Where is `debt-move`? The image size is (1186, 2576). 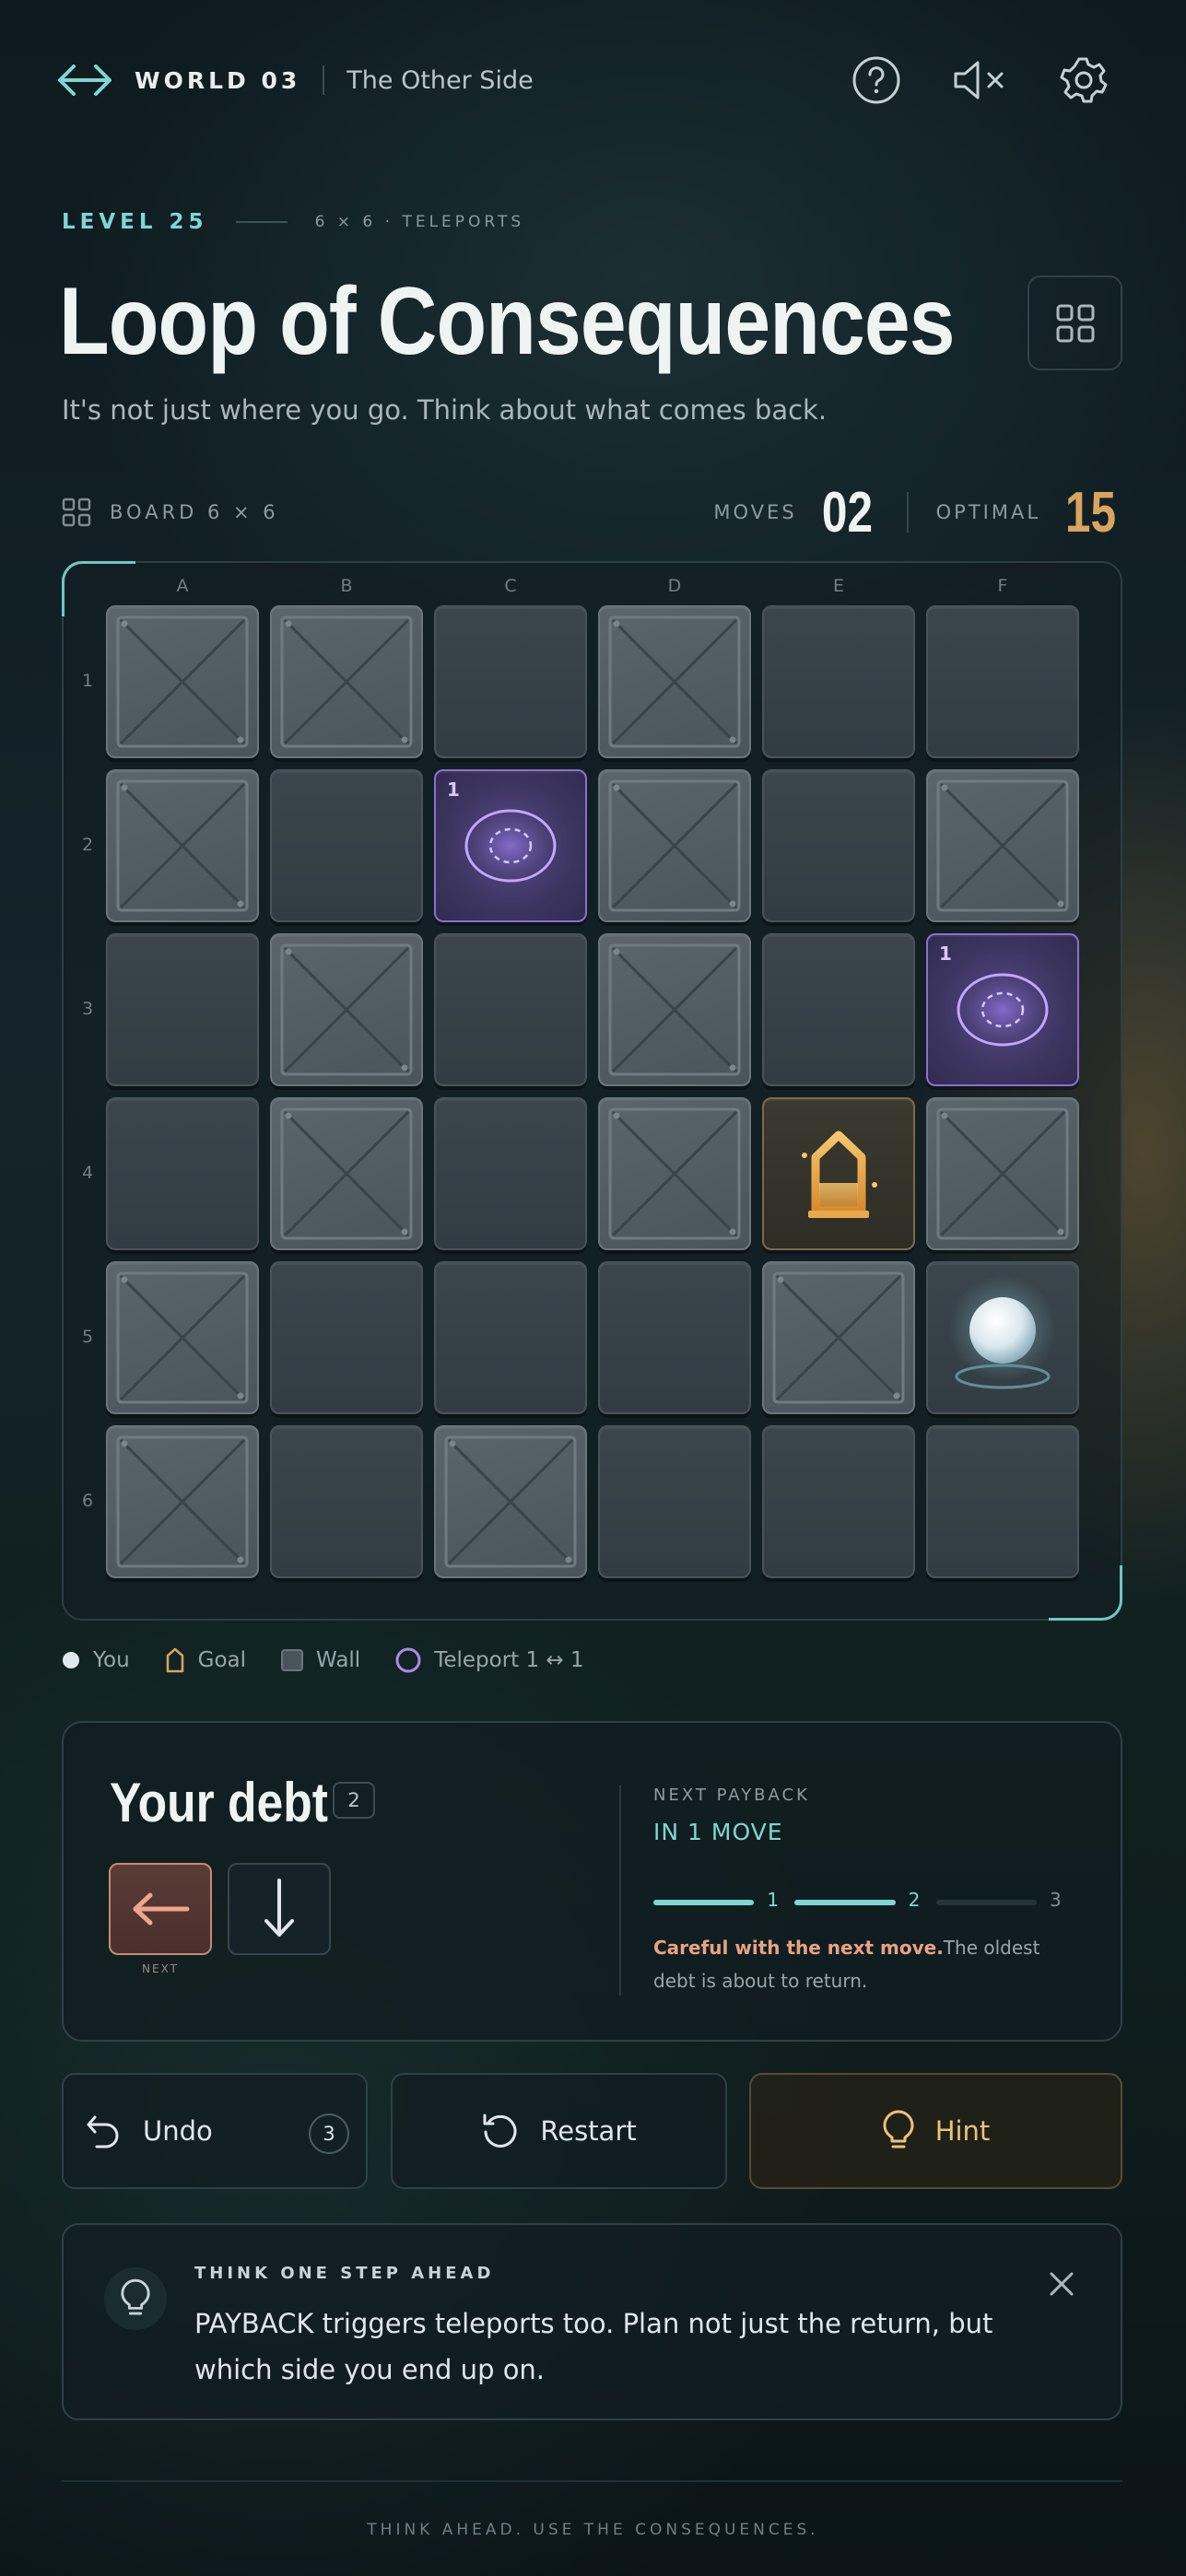 debt-move is located at coordinates (279, 1909).